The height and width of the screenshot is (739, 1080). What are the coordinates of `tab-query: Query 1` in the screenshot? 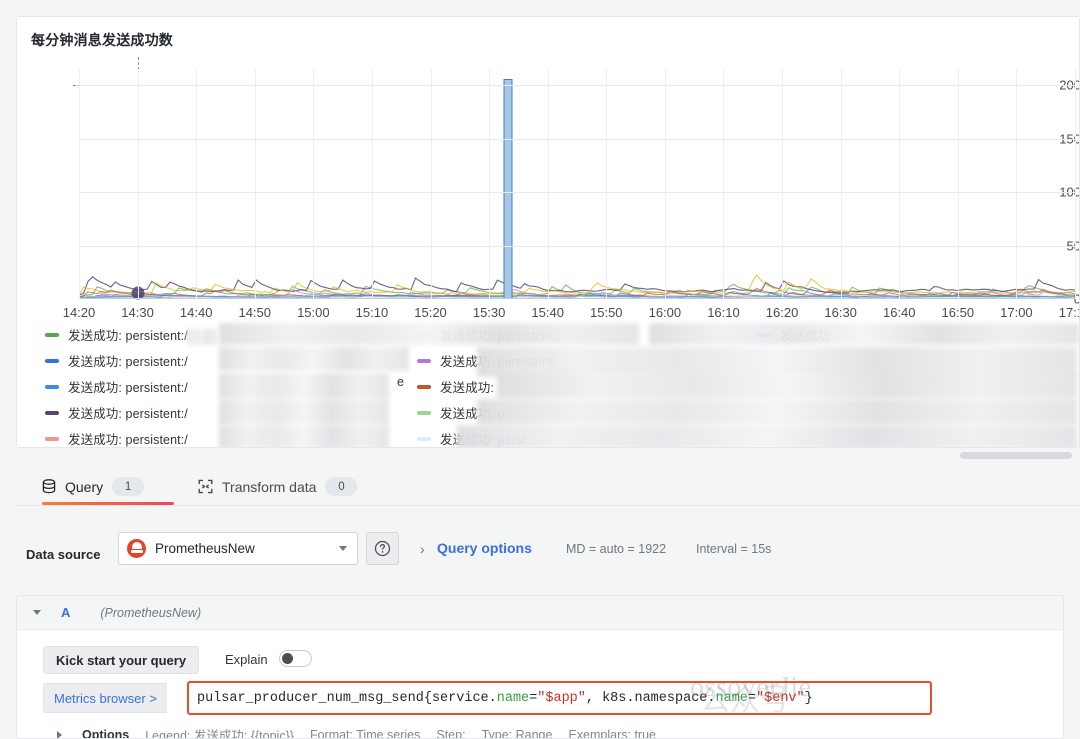 It's located at (93, 486).